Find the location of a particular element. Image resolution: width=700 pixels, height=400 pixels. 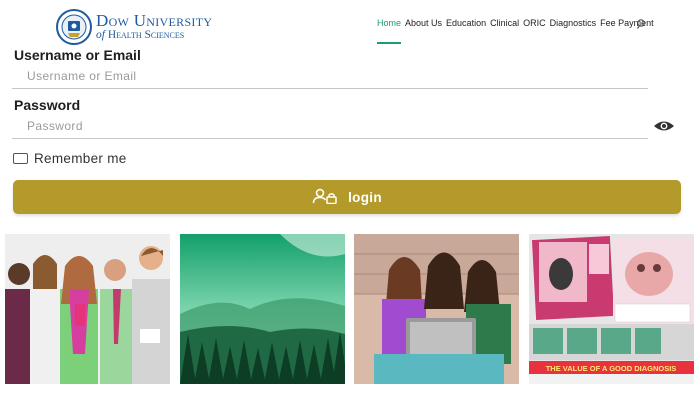

nav-about-us: About Us is located at coordinates (423, 23).